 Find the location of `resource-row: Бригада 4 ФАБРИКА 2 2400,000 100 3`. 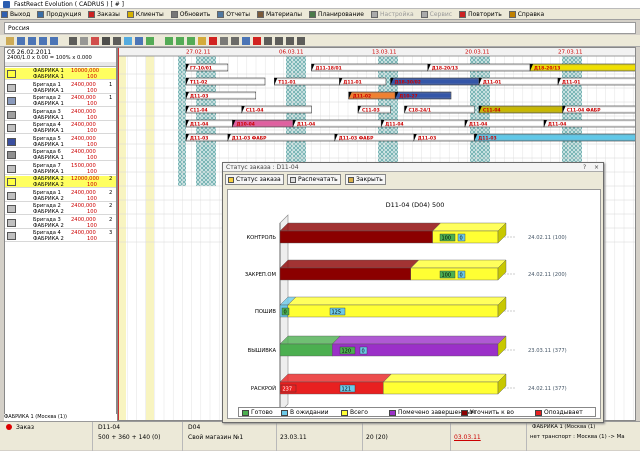

resource-row: Бригада 4 ФАБРИКА 2 2400,000 100 3 is located at coordinates (60, 236).